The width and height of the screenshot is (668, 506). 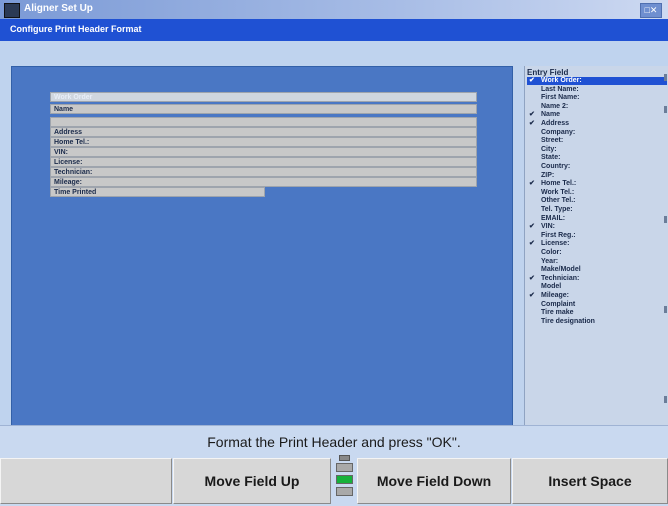 What do you see at coordinates (263, 142) in the screenshot?
I see `header-field-row: Home Tel.:` at bounding box center [263, 142].